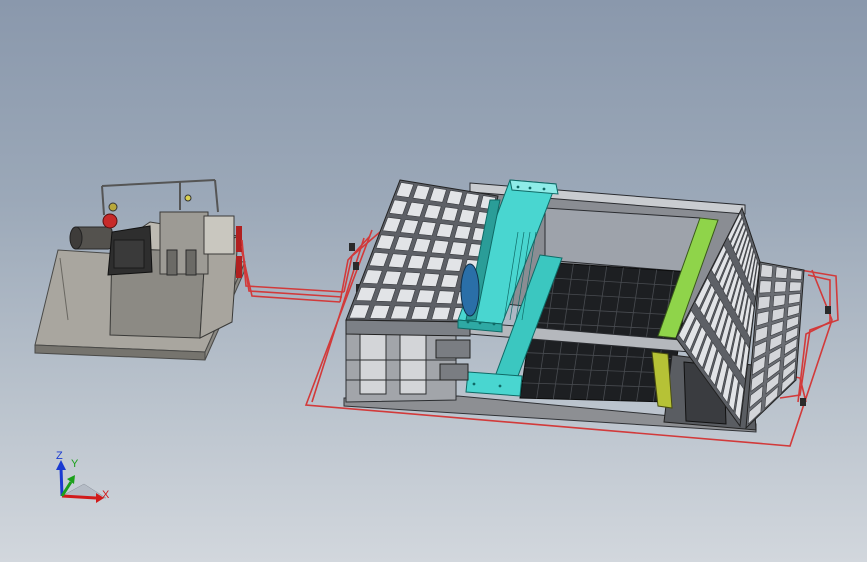 The image size is (867, 562). Describe the element at coordinates (59, 456) in the screenshot. I see `z-axis-label: Z` at that location.